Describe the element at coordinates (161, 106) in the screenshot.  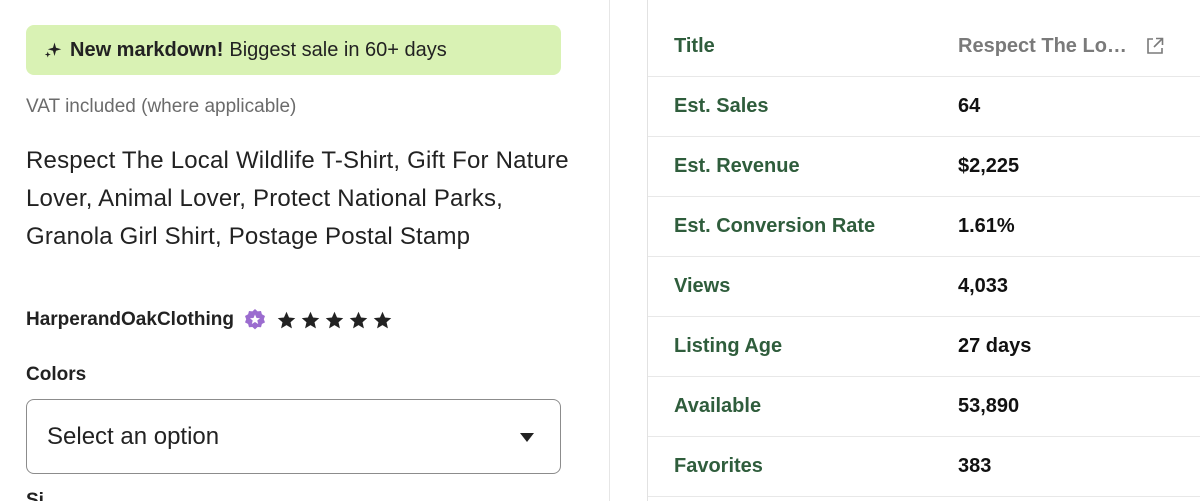
I see `vat-note: VAT included (where applicable)` at that location.